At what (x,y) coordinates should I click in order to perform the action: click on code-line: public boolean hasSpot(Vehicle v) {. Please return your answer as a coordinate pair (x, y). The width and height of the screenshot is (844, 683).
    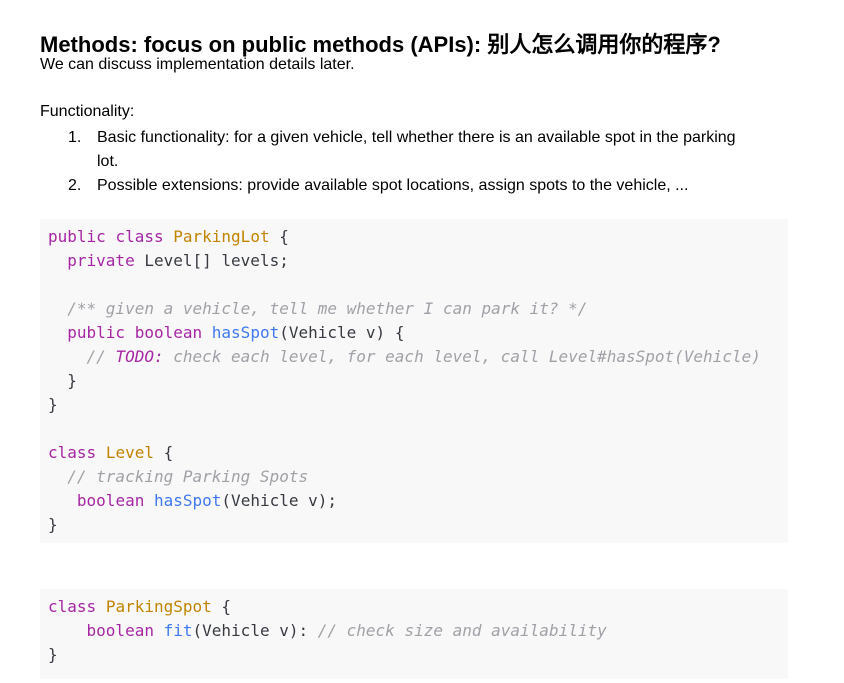
    Looking at the image, I should click on (226, 333).